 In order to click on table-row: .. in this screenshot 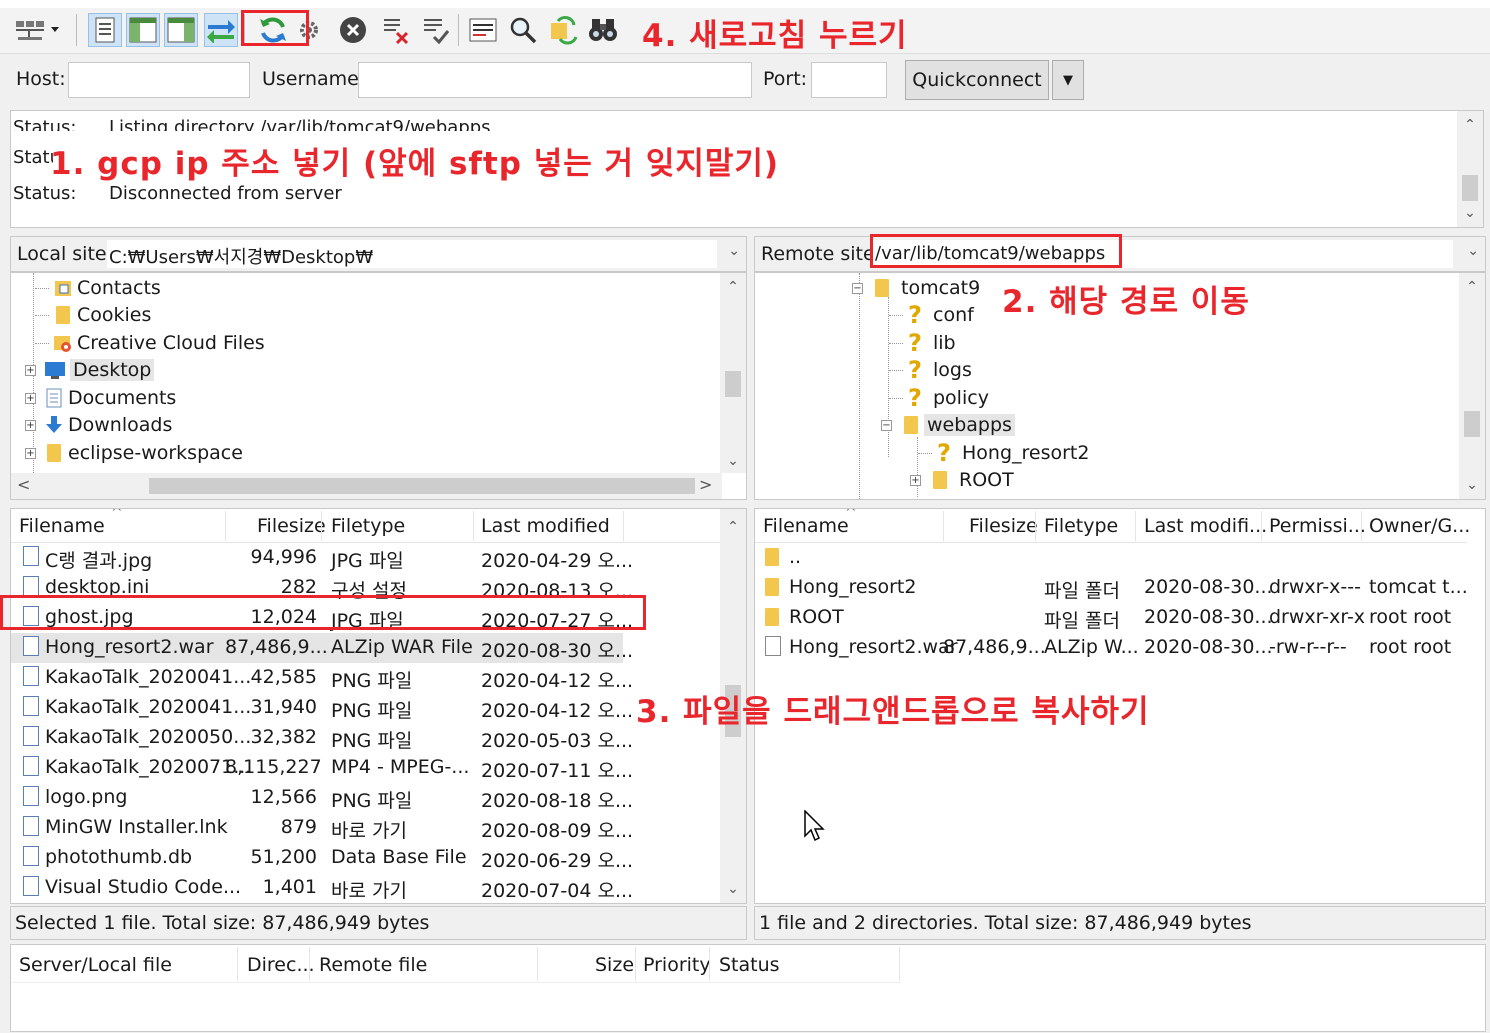, I will do `click(1105, 558)`.